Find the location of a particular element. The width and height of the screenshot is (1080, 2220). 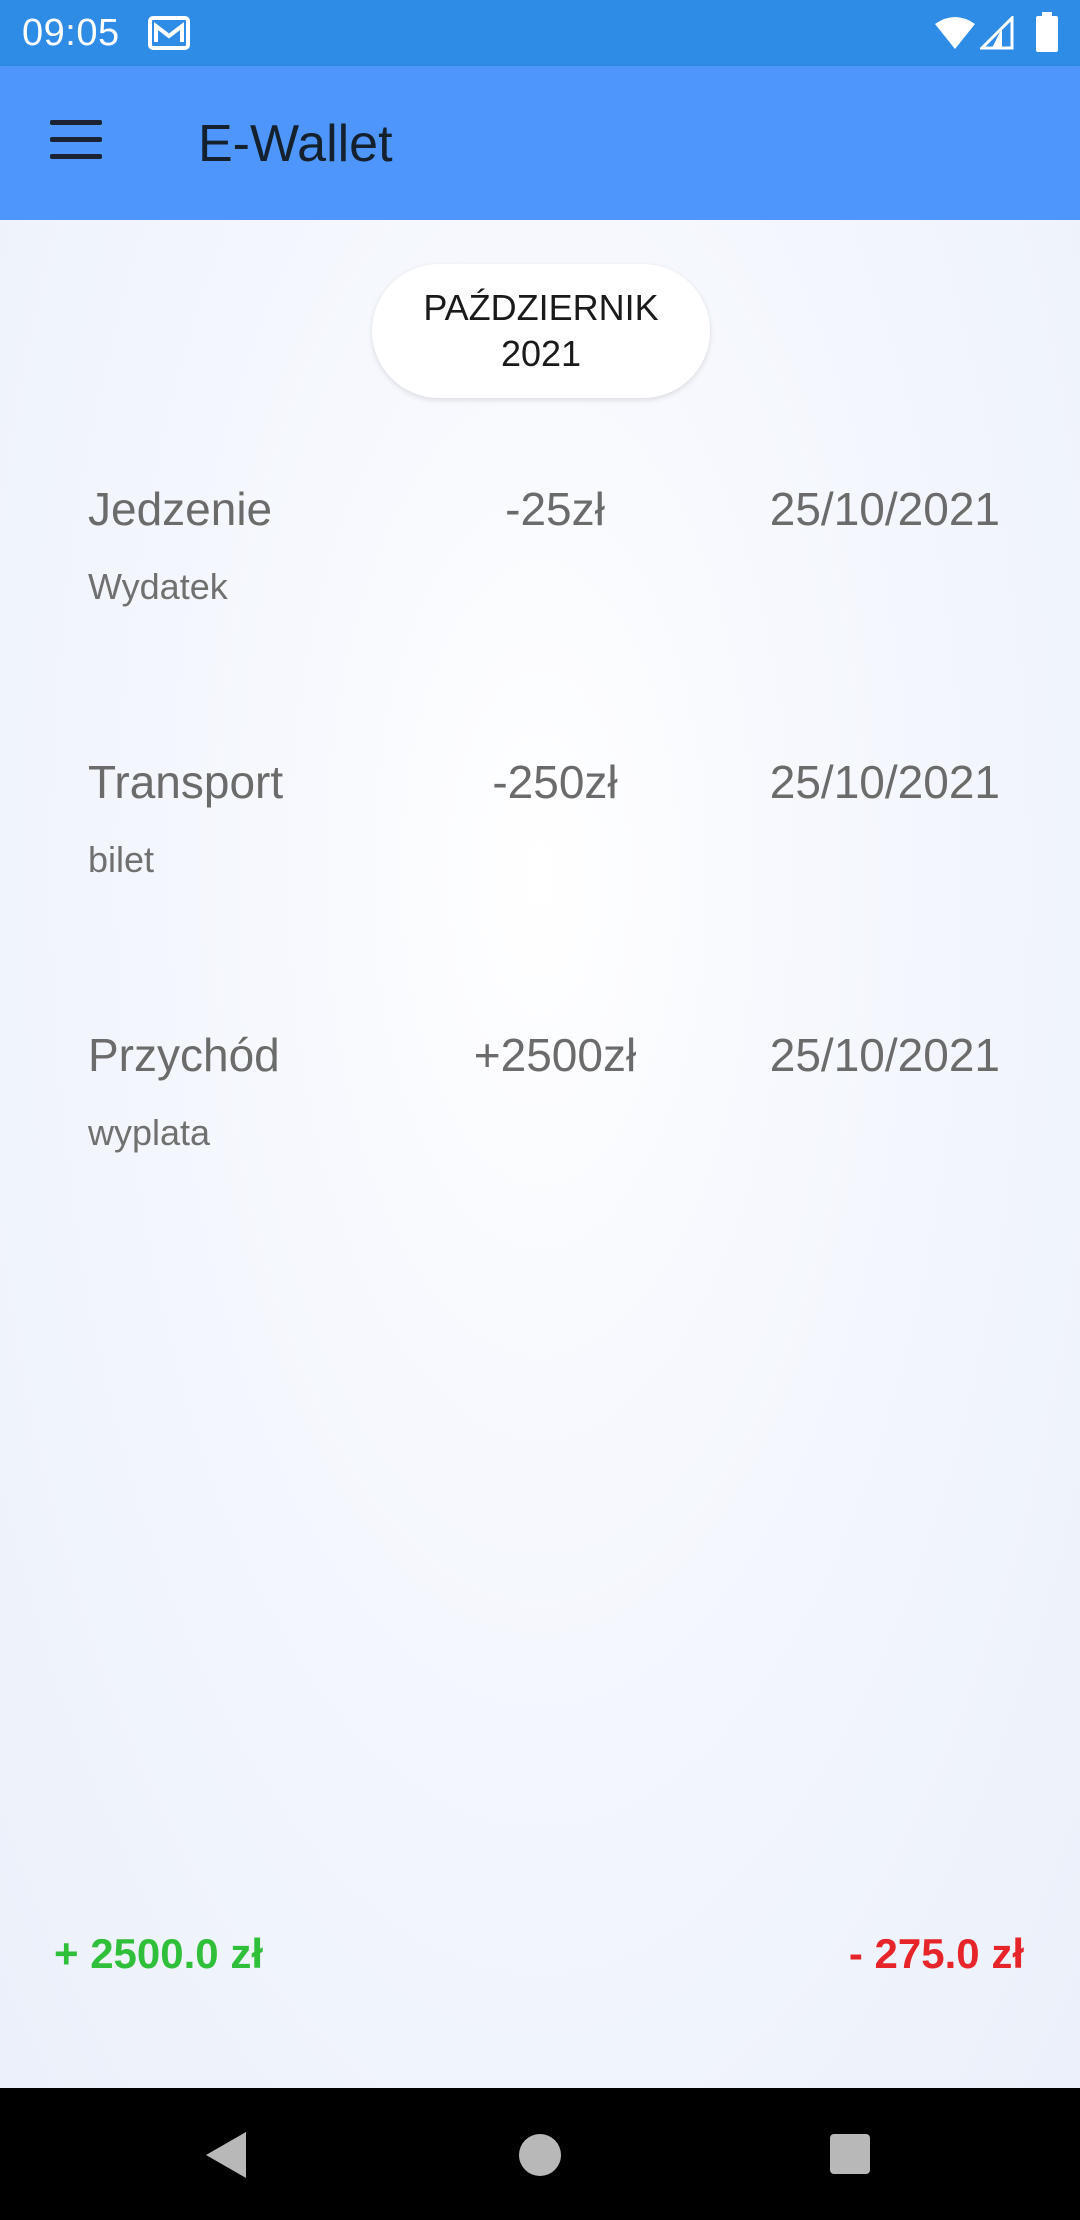

app-bar: E-Wallet is located at coordinates (540, 143).